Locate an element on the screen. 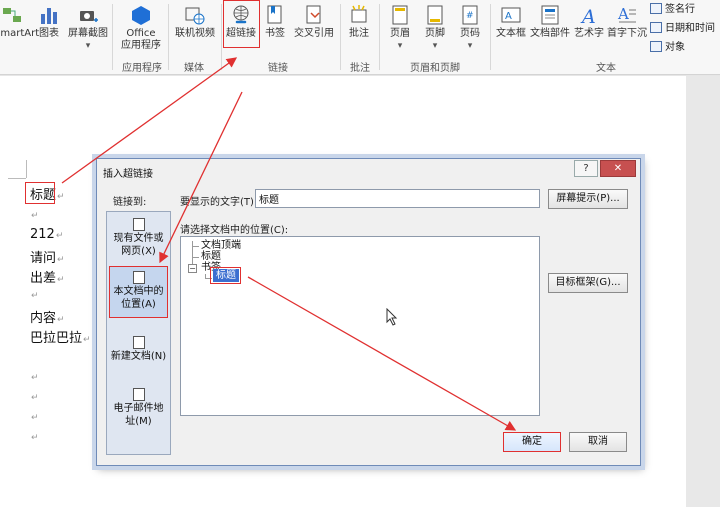 The width and height of the screenshot is (720, 507). office-store-icon is located at coordinates (141, 15).